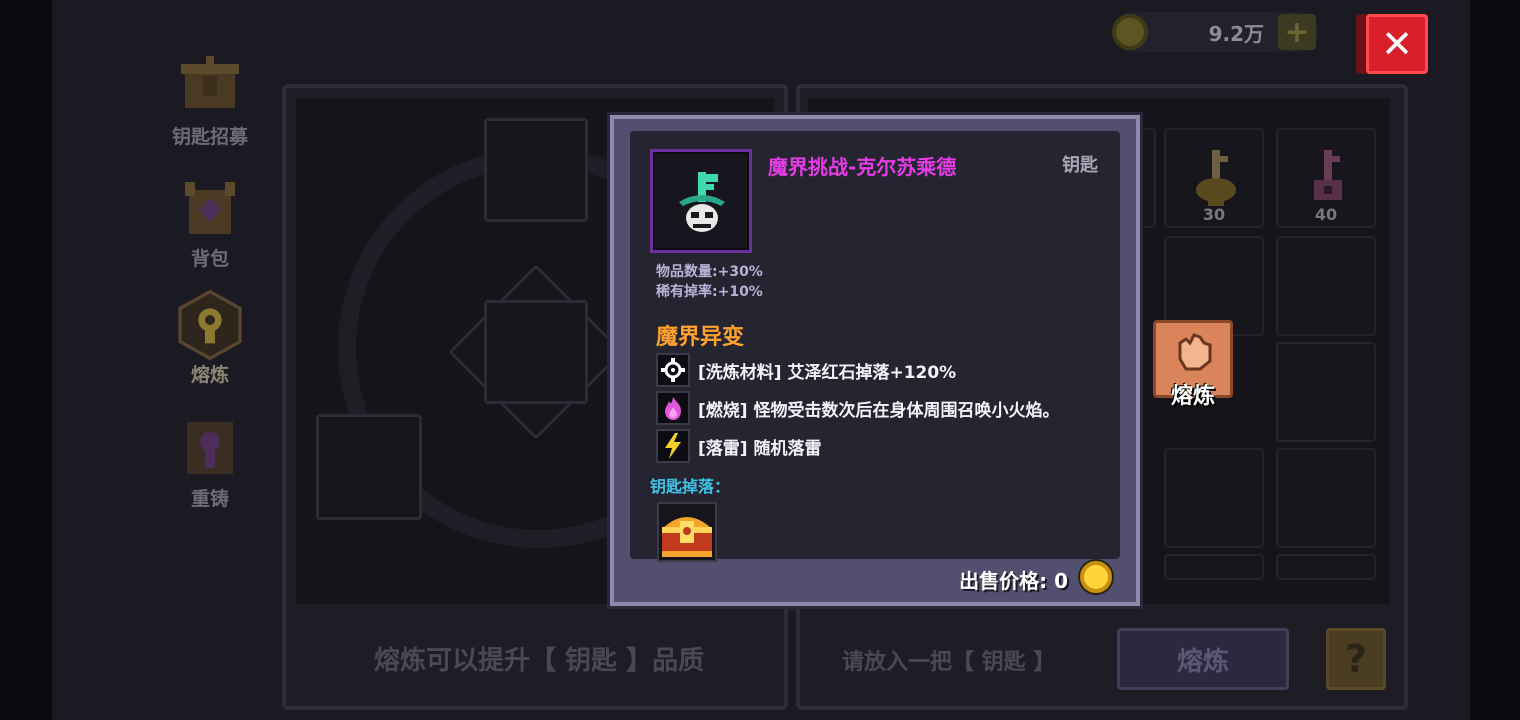 The width and height of the screenshot is (1520, 720). What do you see at coordinates (536, 170) in the screenshot?
I see `material-slot-top` at bounding box center [536, 170].